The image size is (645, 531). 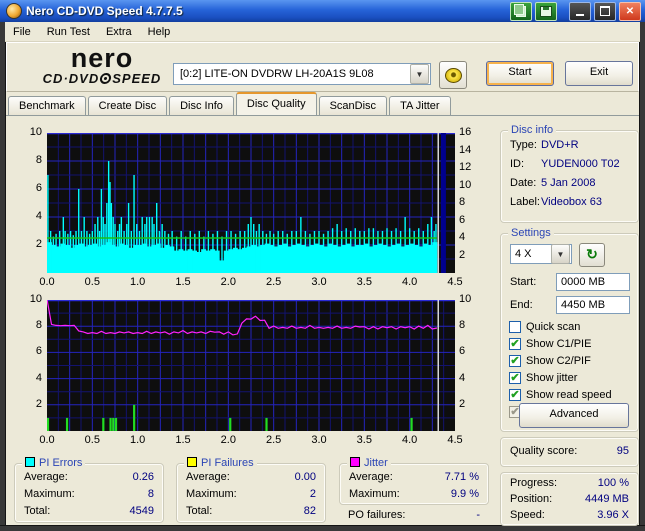 What do you see at coordinates (520, 73) in the screenshot?
I see `start-button: Start` at bounding box center [520, 73].